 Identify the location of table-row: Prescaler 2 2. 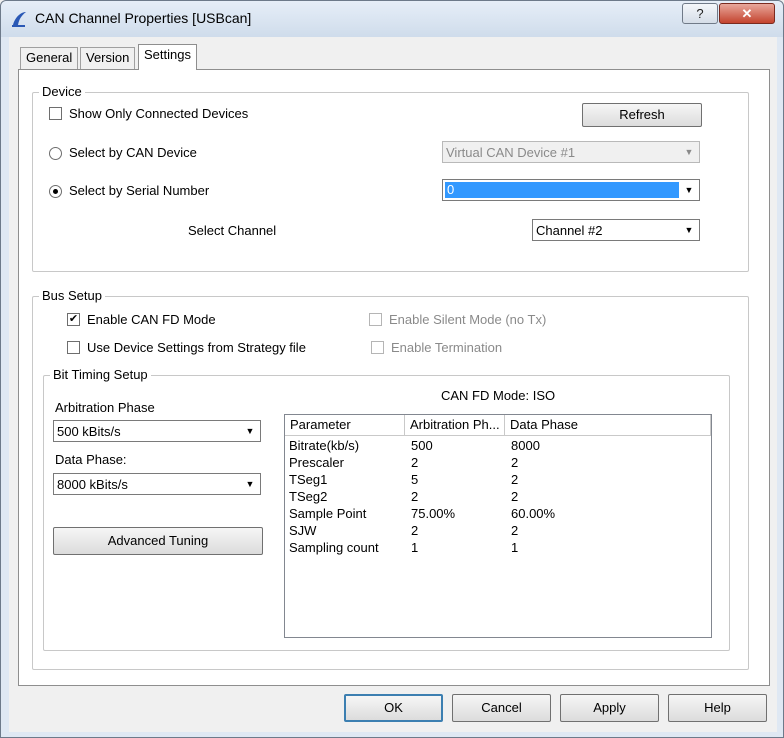
(498, 462).